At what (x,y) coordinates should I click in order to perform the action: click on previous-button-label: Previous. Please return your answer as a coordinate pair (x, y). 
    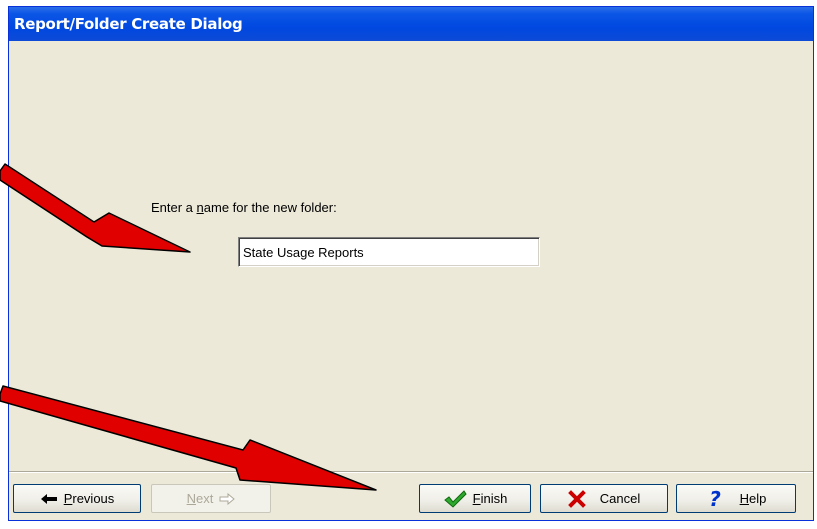
    Looking at the image, I should click on (89, 498).